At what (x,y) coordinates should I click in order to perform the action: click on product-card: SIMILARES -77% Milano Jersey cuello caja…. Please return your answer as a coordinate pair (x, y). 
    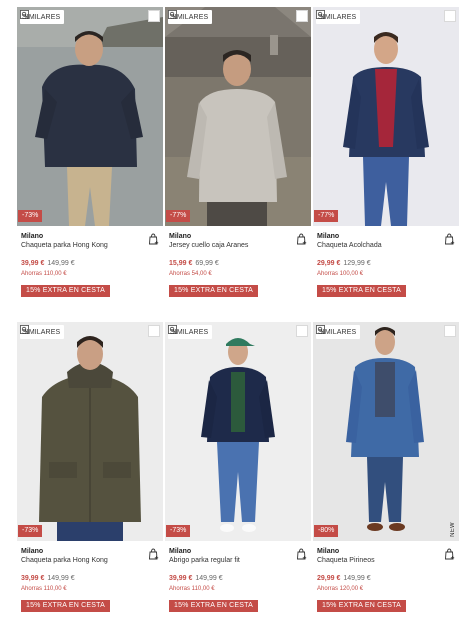
    Looking at the image, I should click on (238, 155).